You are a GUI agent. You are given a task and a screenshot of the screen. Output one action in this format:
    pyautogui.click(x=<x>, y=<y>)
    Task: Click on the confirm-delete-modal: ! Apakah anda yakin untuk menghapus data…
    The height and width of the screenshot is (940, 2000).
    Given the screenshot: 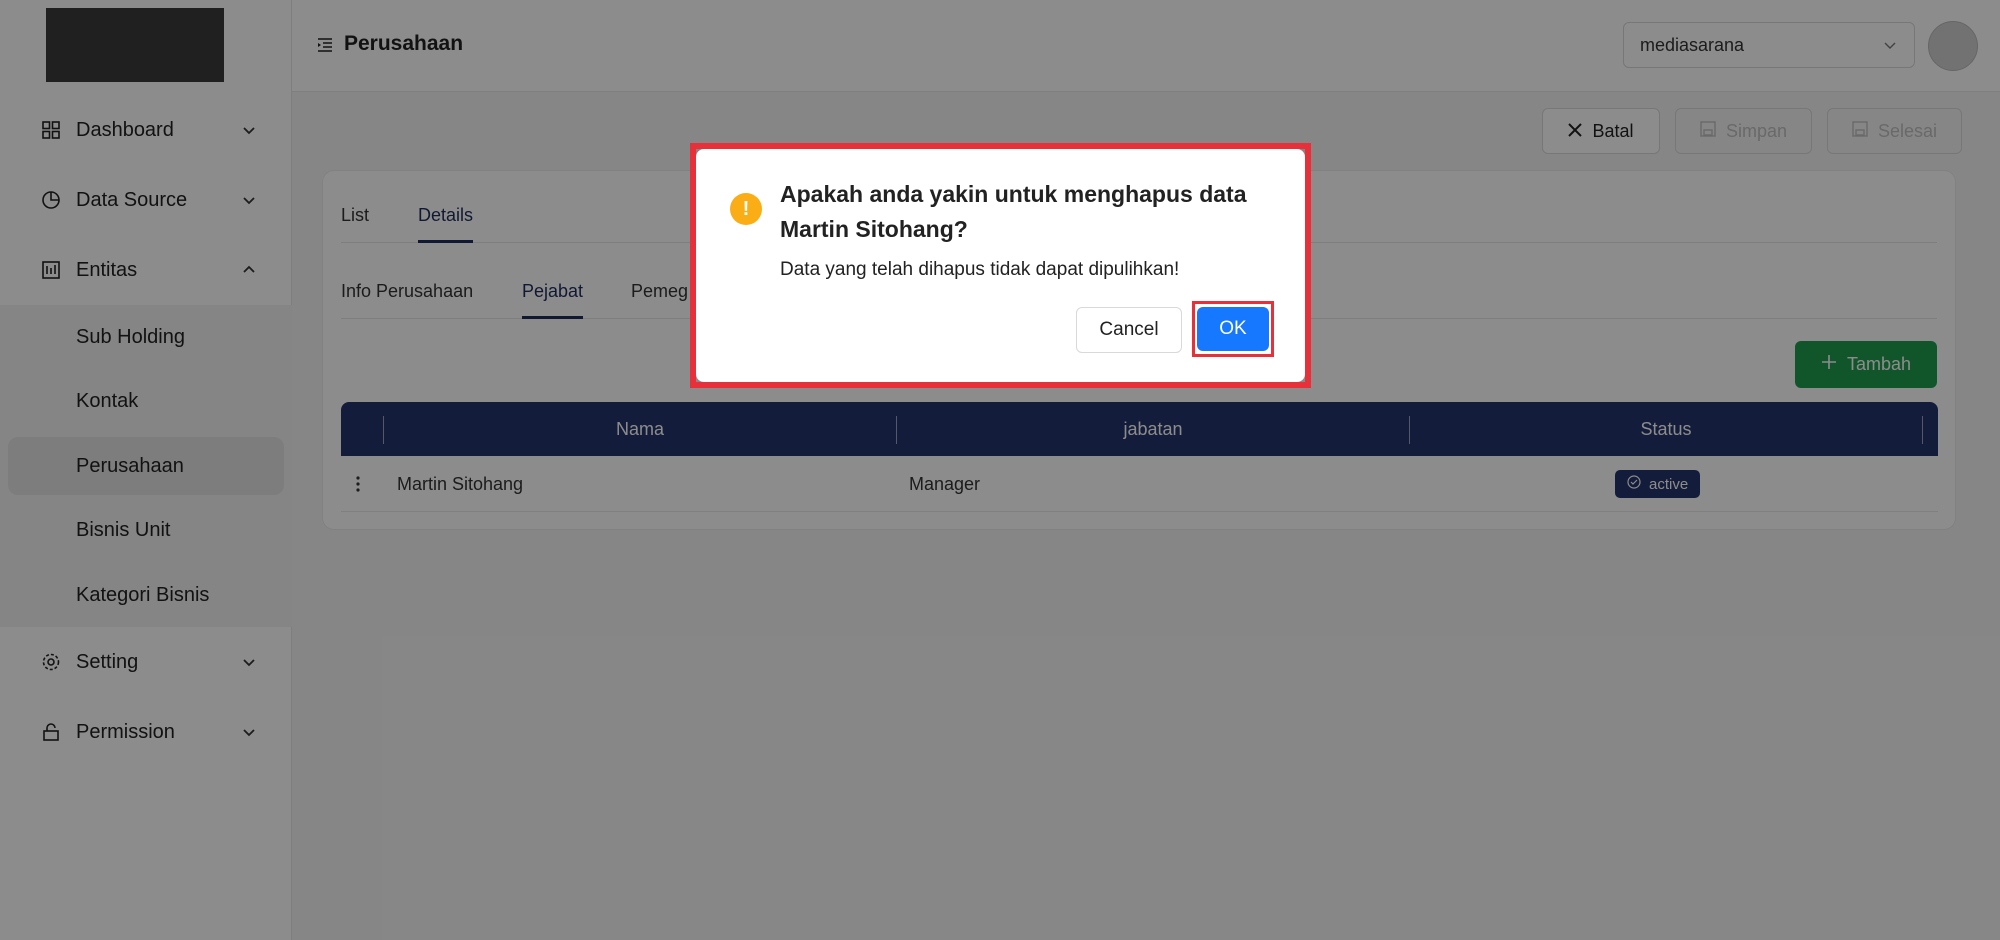 What is the action you would take?
    pyautogui.click(x=1000, y=265)
    